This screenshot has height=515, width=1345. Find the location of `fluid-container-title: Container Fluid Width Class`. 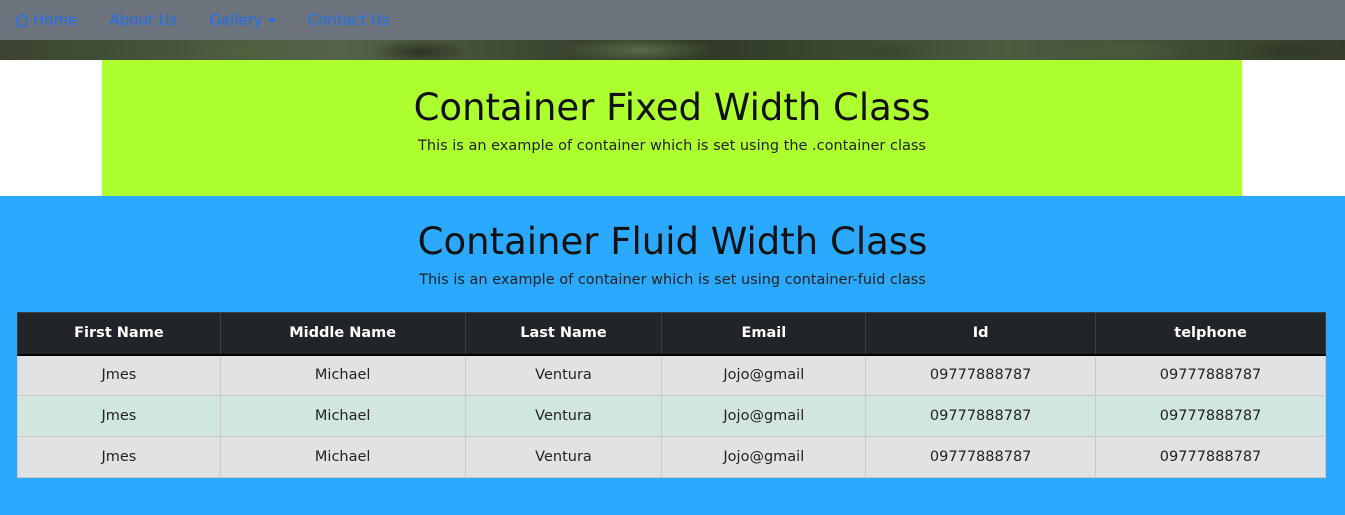

fluid-container-title: Container Fluid Width Class is located at coordinates (672, 241).